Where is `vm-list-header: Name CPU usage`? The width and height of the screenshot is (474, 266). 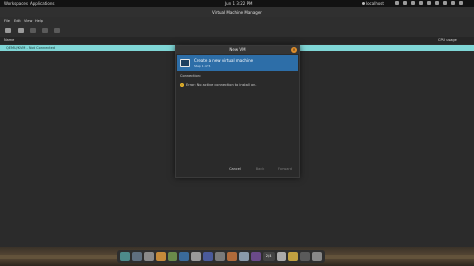 vm-list-header: Name CPU usage is located at coordinates (237, 40).